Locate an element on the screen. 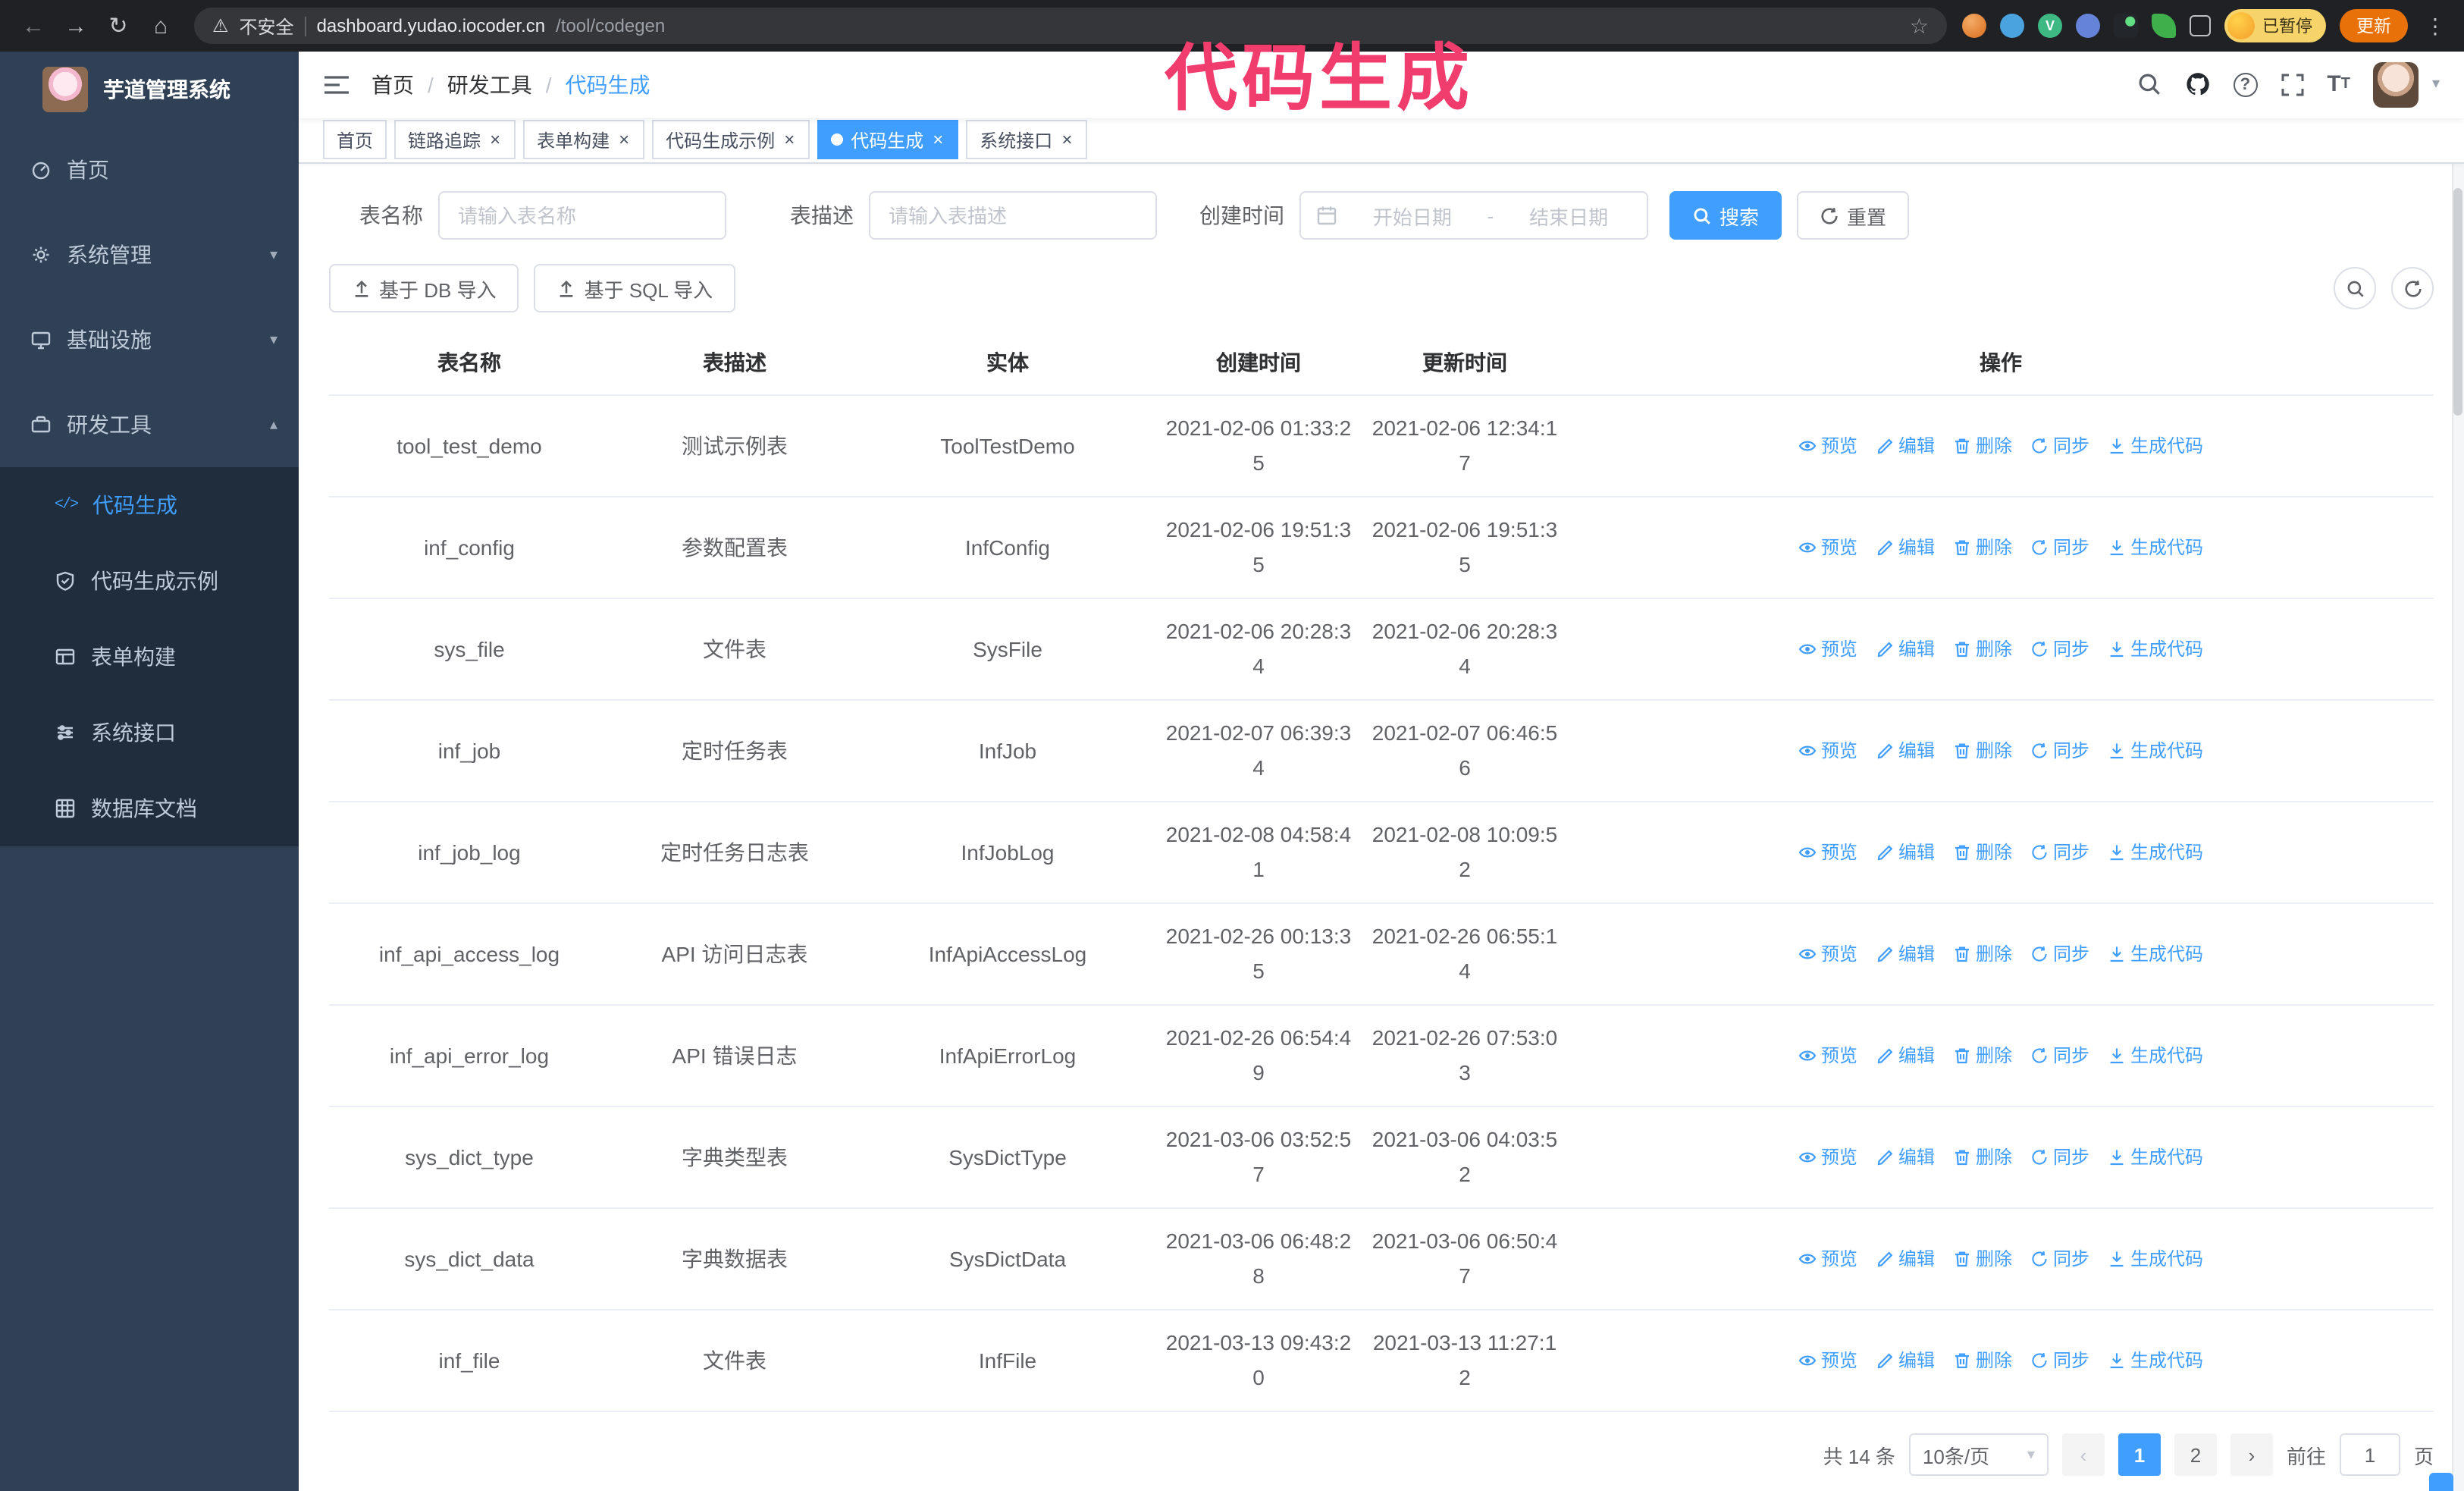 This screenshot has height=1491, width=2464. avatar-caret-icon: ▾ is located at coordinates (2436, 85).